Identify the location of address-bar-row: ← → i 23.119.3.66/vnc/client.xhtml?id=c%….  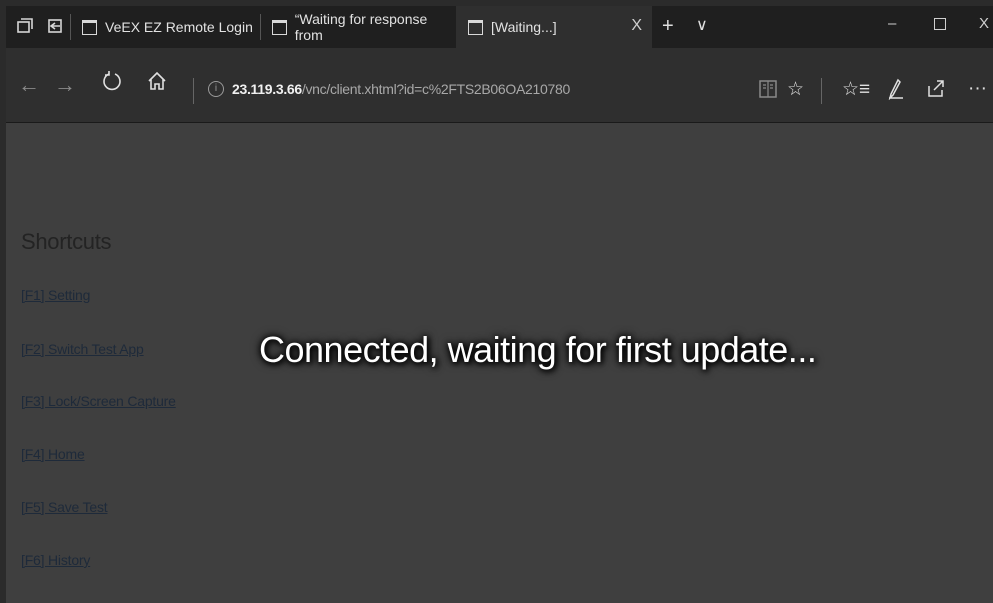
(499, 85).